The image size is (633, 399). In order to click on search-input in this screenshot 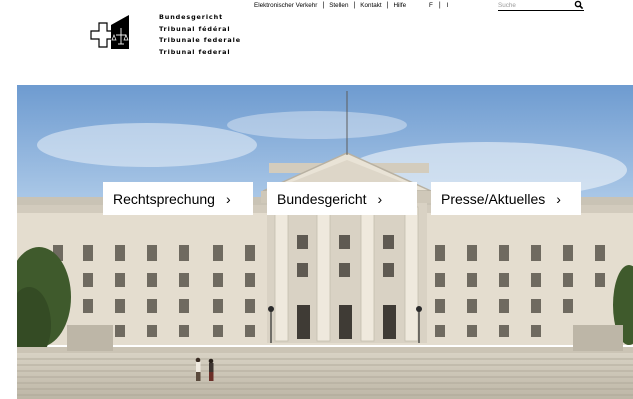, I will do `click(534, 5)`.